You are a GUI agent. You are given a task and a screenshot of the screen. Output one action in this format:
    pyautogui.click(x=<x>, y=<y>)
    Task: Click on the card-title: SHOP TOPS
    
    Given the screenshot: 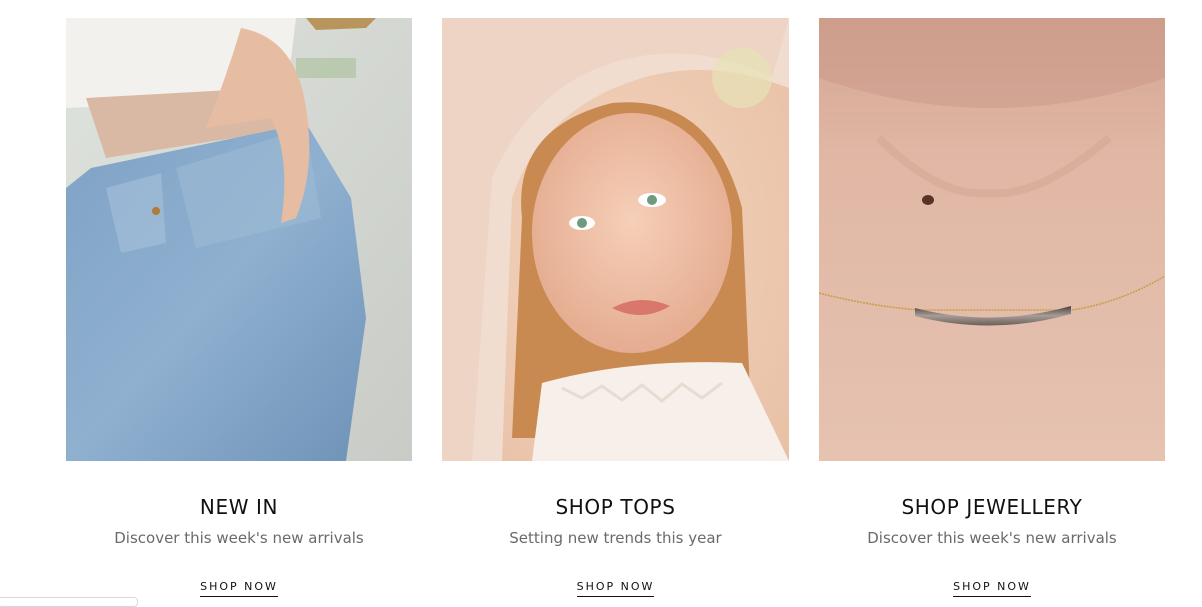 What is the action you would take?
    pyautogui.click(x=615, y=507)
    